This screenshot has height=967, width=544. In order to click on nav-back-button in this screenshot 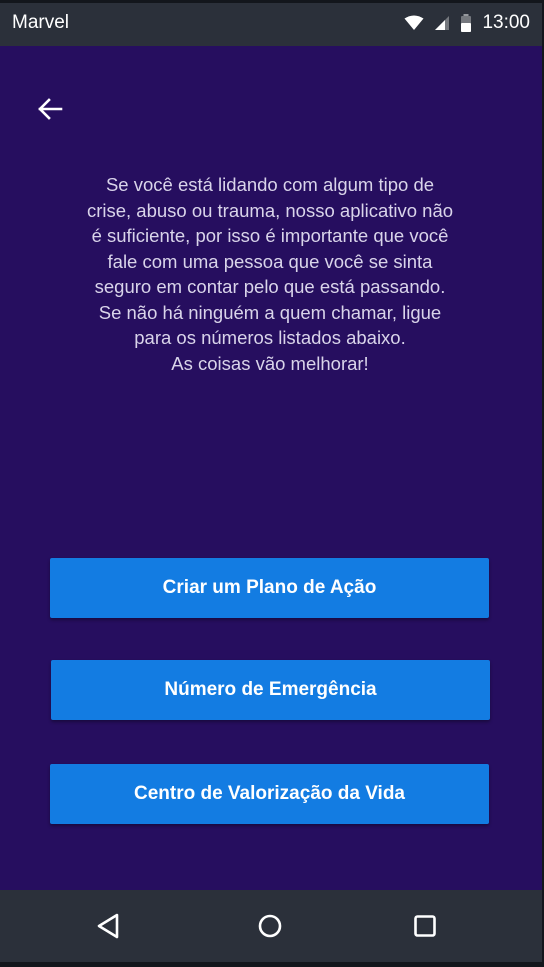, I will do `click(108, 928)`.